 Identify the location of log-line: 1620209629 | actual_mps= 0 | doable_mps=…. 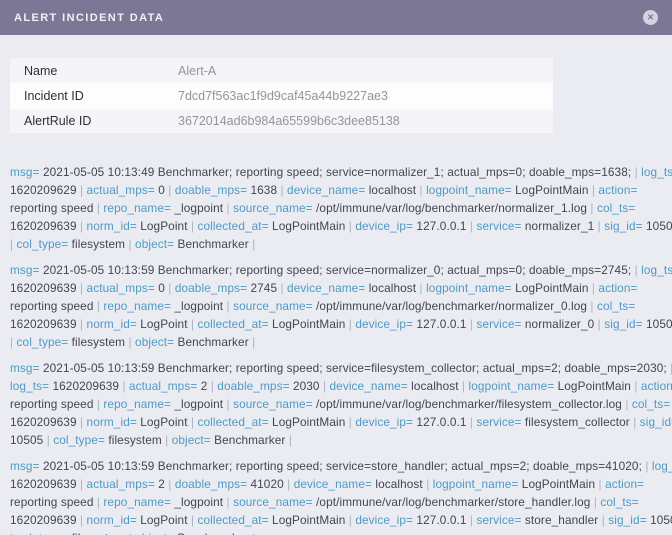
(341, 190).